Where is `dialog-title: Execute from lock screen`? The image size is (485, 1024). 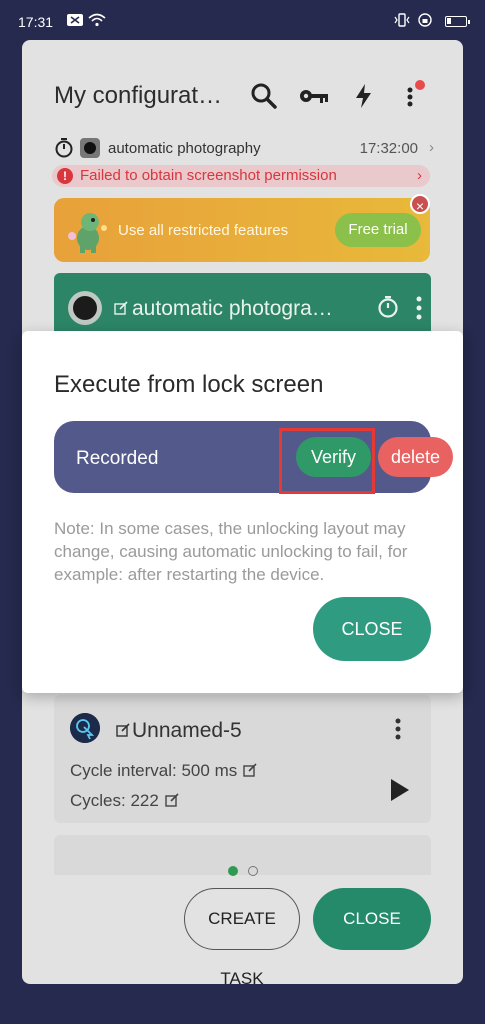 dialog-title: Execute from lock screen is located at coordinates (189, 384).